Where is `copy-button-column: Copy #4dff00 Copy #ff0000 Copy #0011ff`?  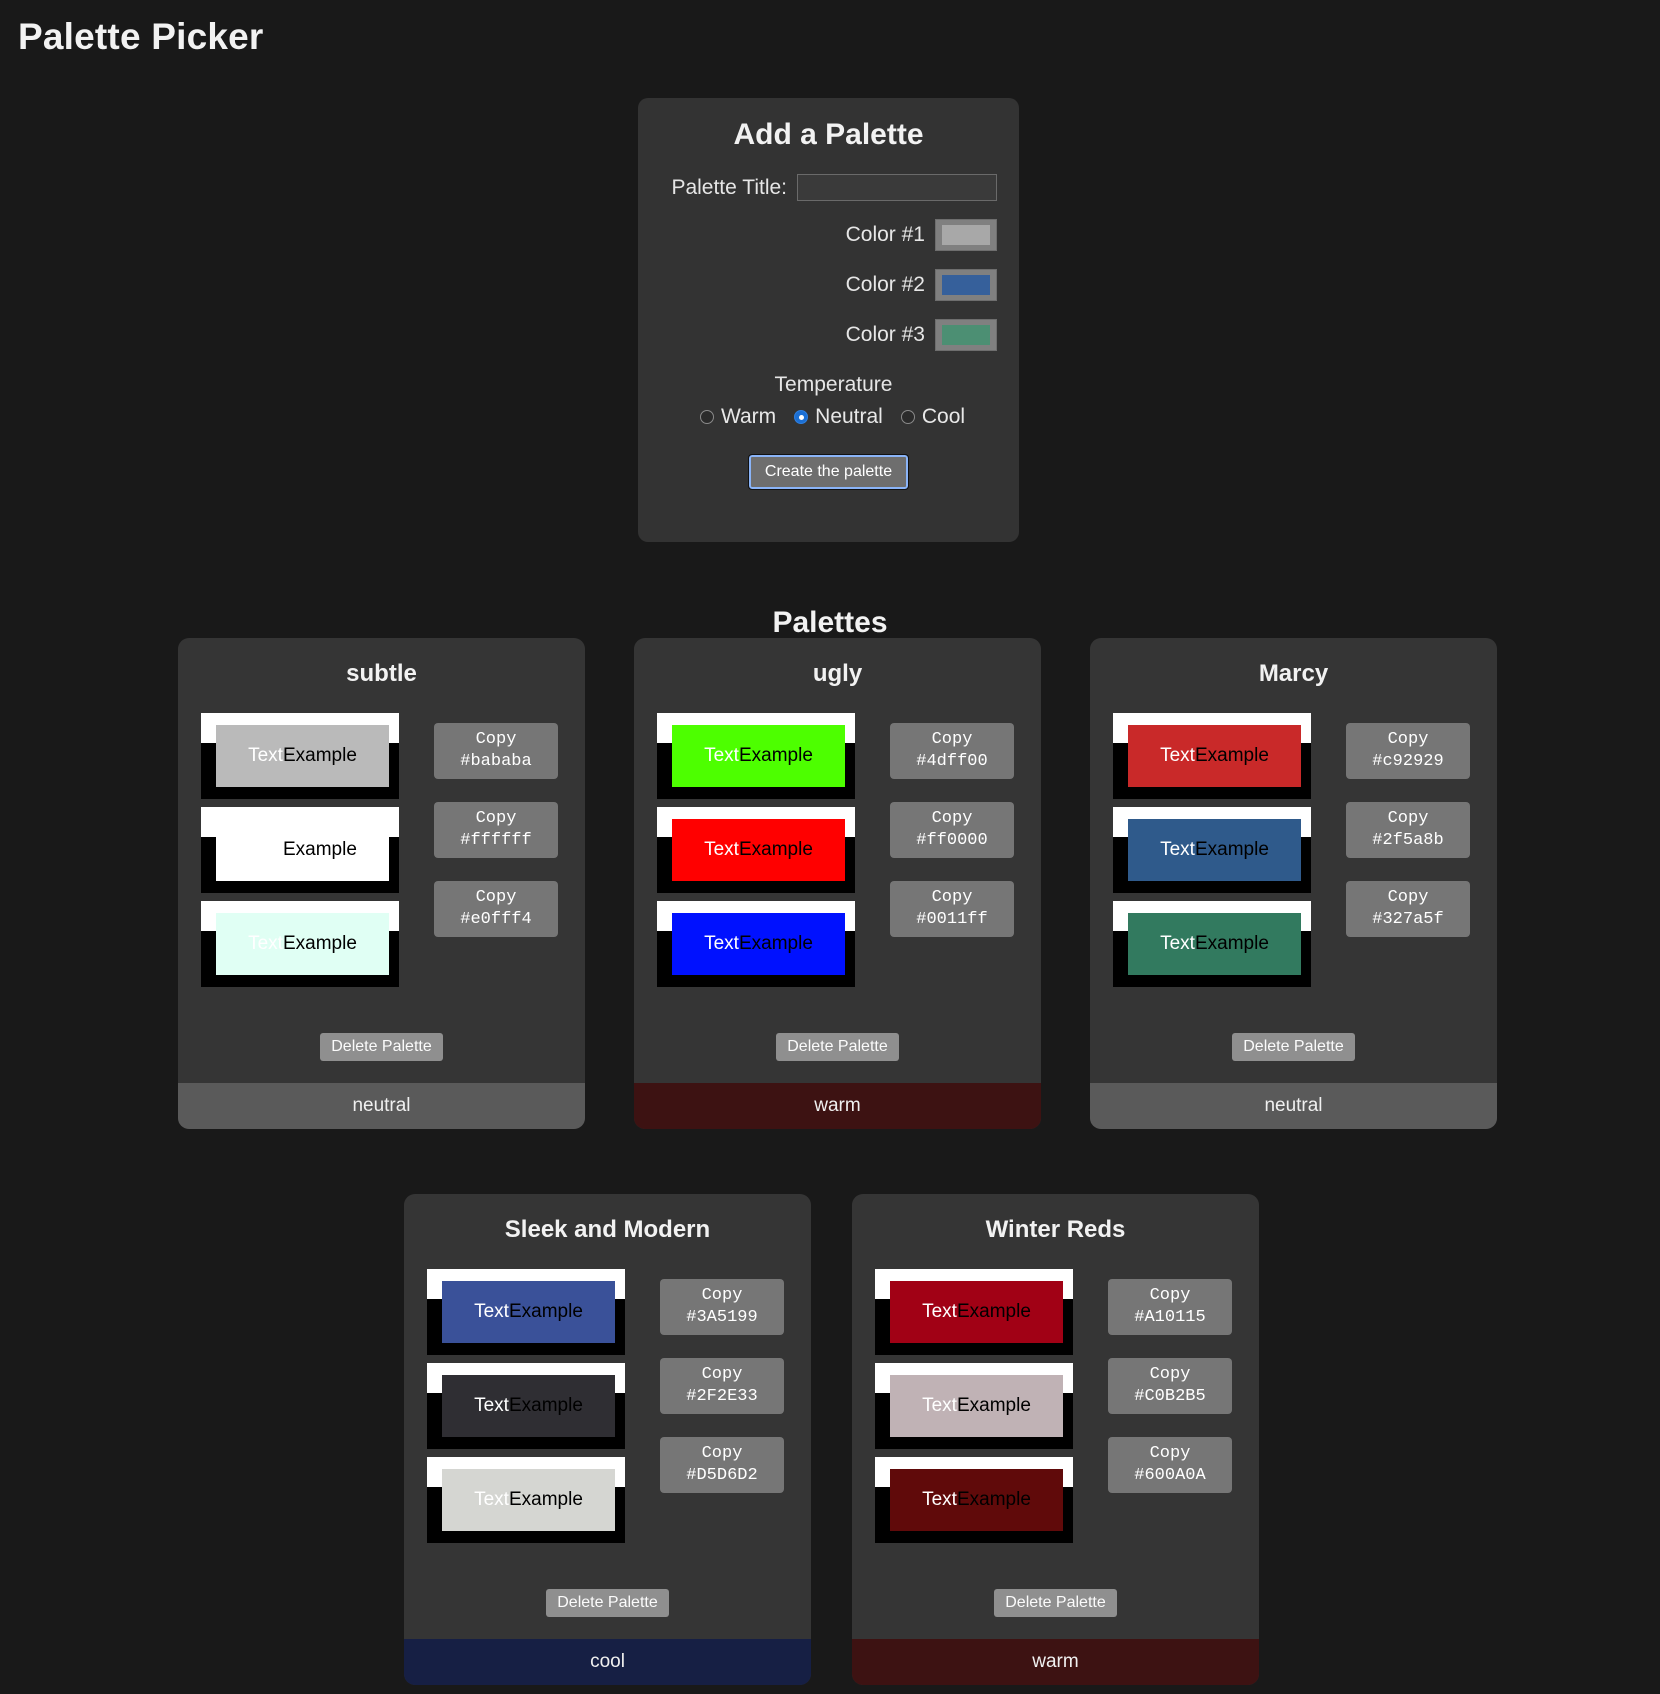
copy-button-column: Copy #4dff00 Copy #ff0000 Copy #0011ff is located at coordinates (952, 854).